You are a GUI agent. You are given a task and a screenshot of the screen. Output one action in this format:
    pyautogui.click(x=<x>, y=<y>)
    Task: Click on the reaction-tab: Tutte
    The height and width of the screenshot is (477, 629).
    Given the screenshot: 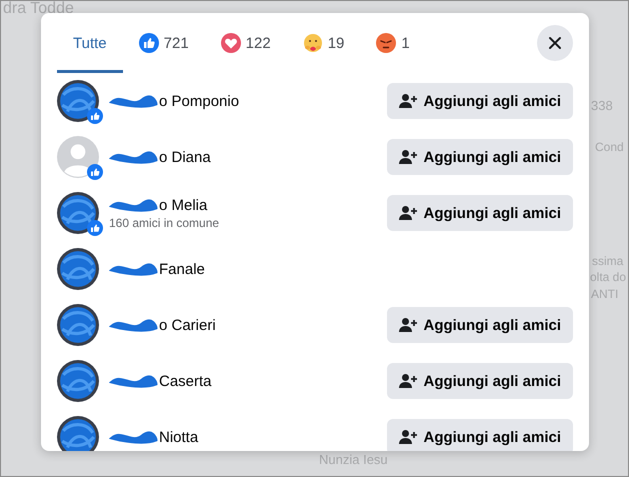 What is the action you would take?
    pyautogui.click(x=90, y=43)
    